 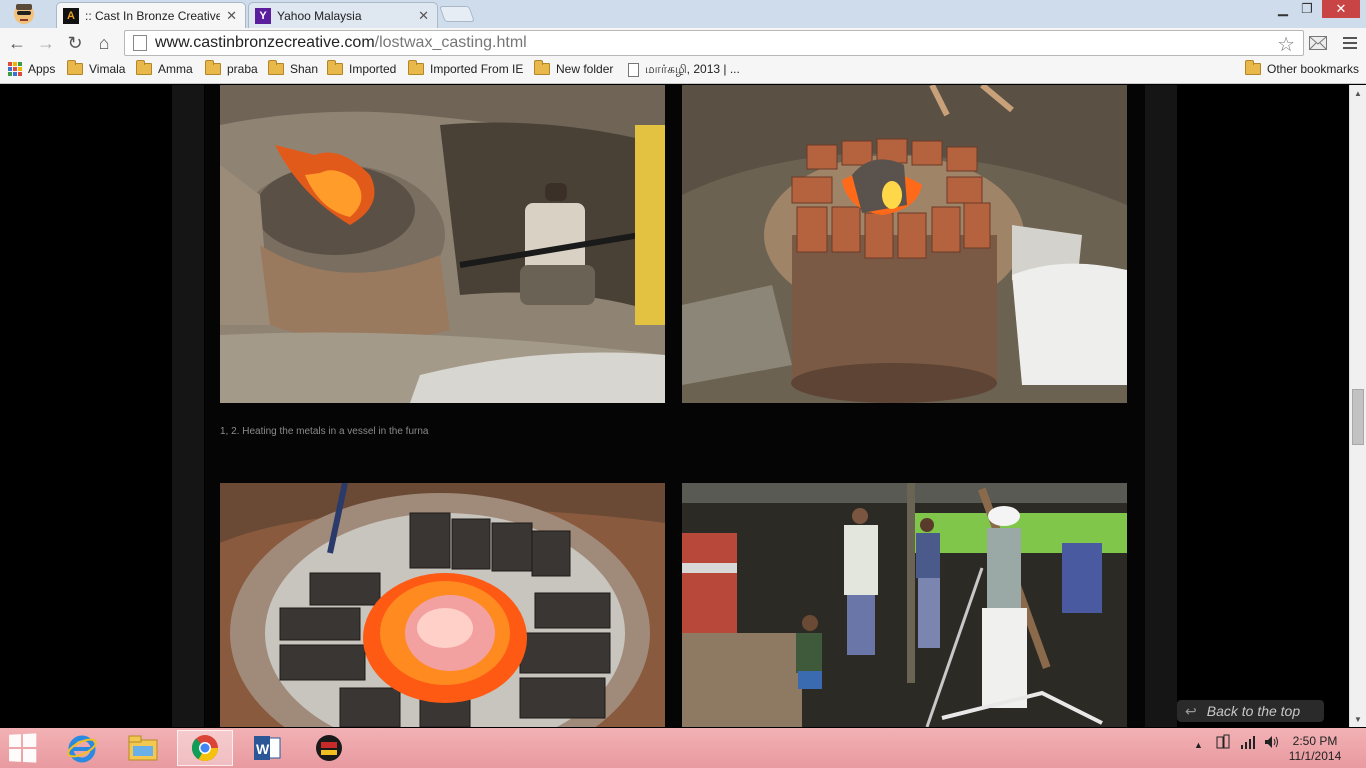 I want to click on clock-time: 2:50 PM, so click(x=1315, y=741).